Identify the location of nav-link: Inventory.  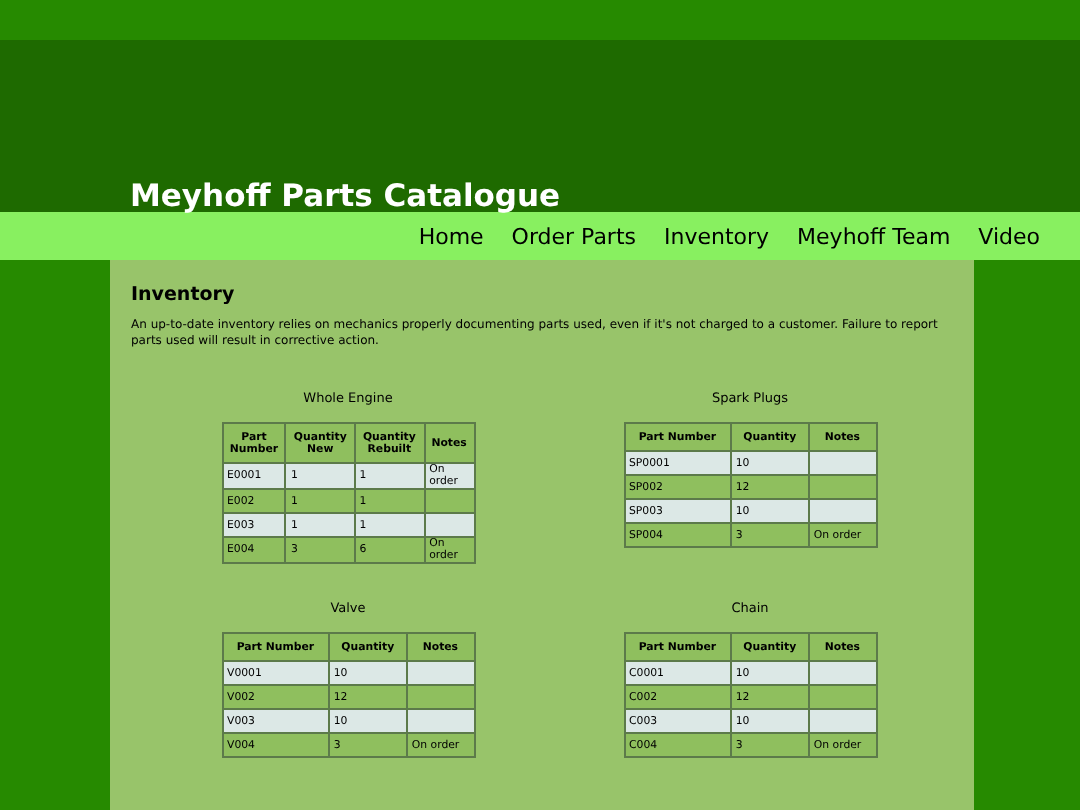
(717, 236).